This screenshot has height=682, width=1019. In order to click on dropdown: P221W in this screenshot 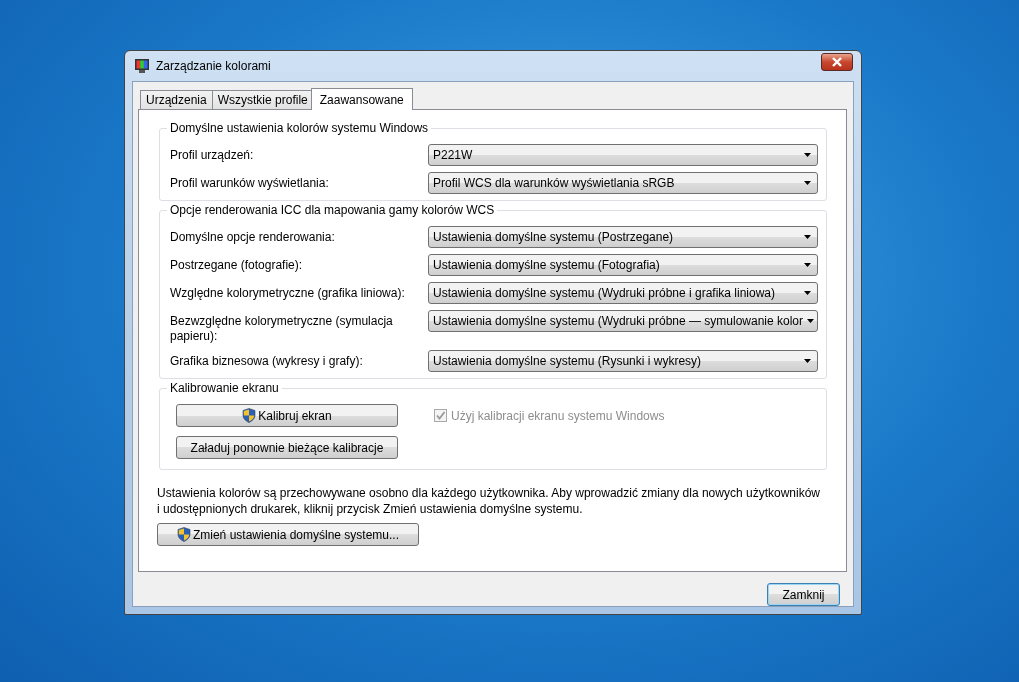, I will do `click(623, 155)`.